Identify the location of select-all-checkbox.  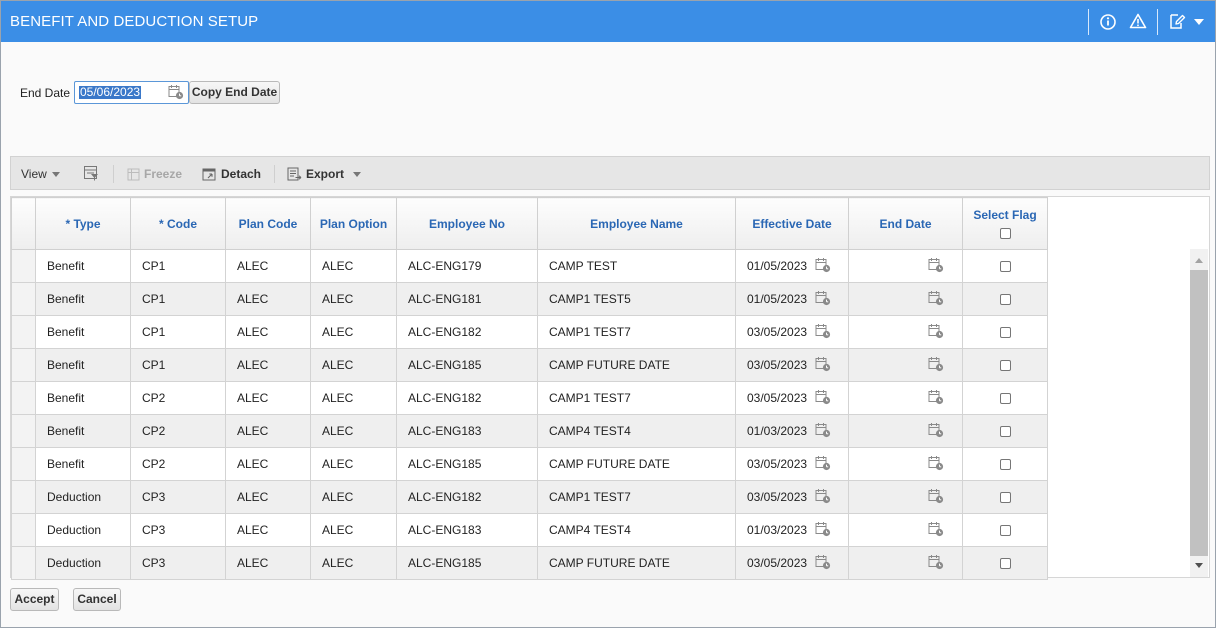
(1005, 233).